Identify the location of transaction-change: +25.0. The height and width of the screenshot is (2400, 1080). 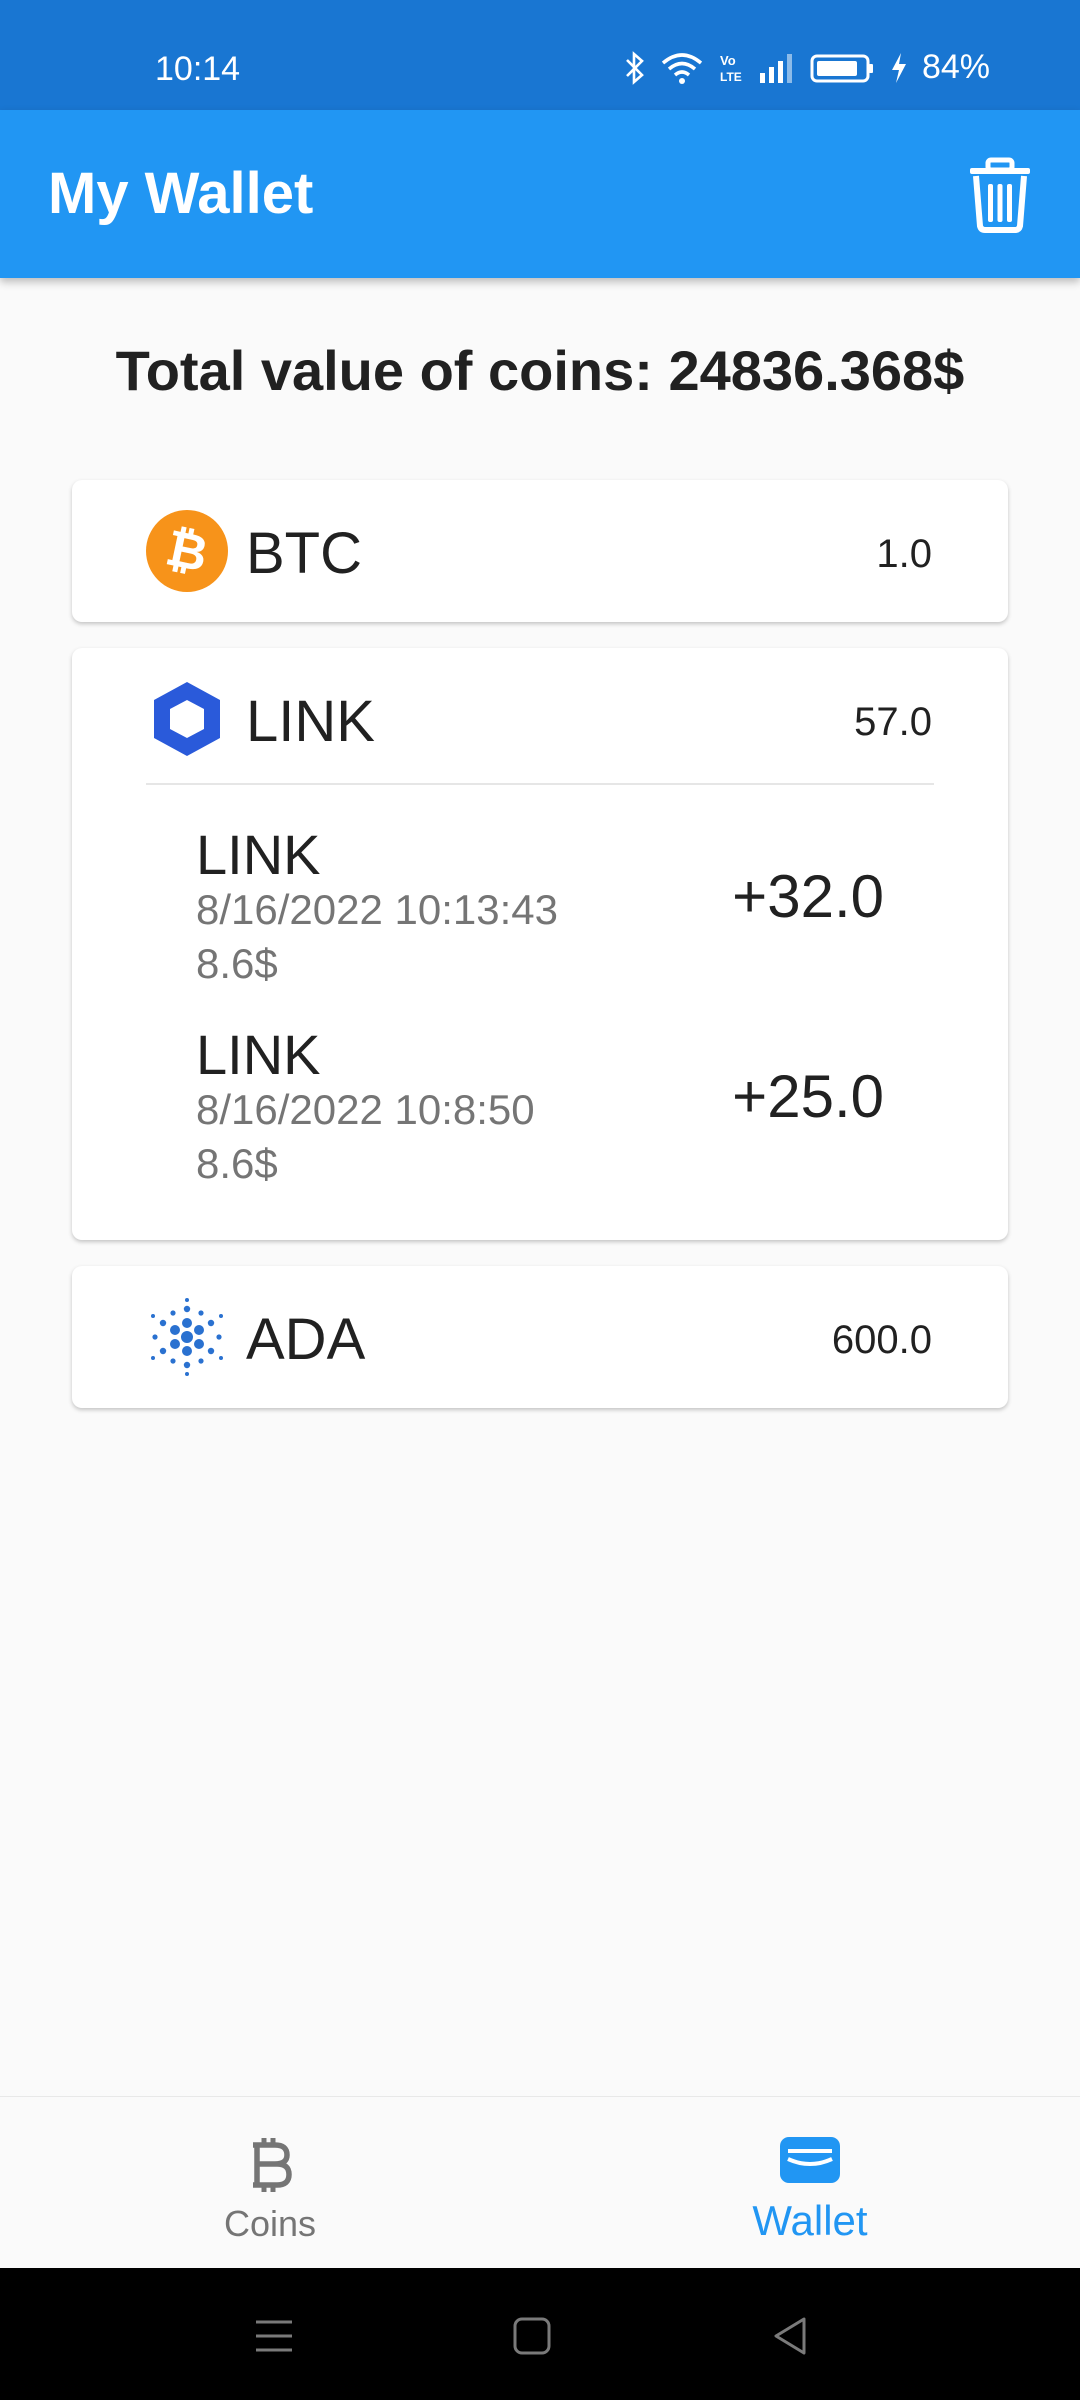
(808, 1096).